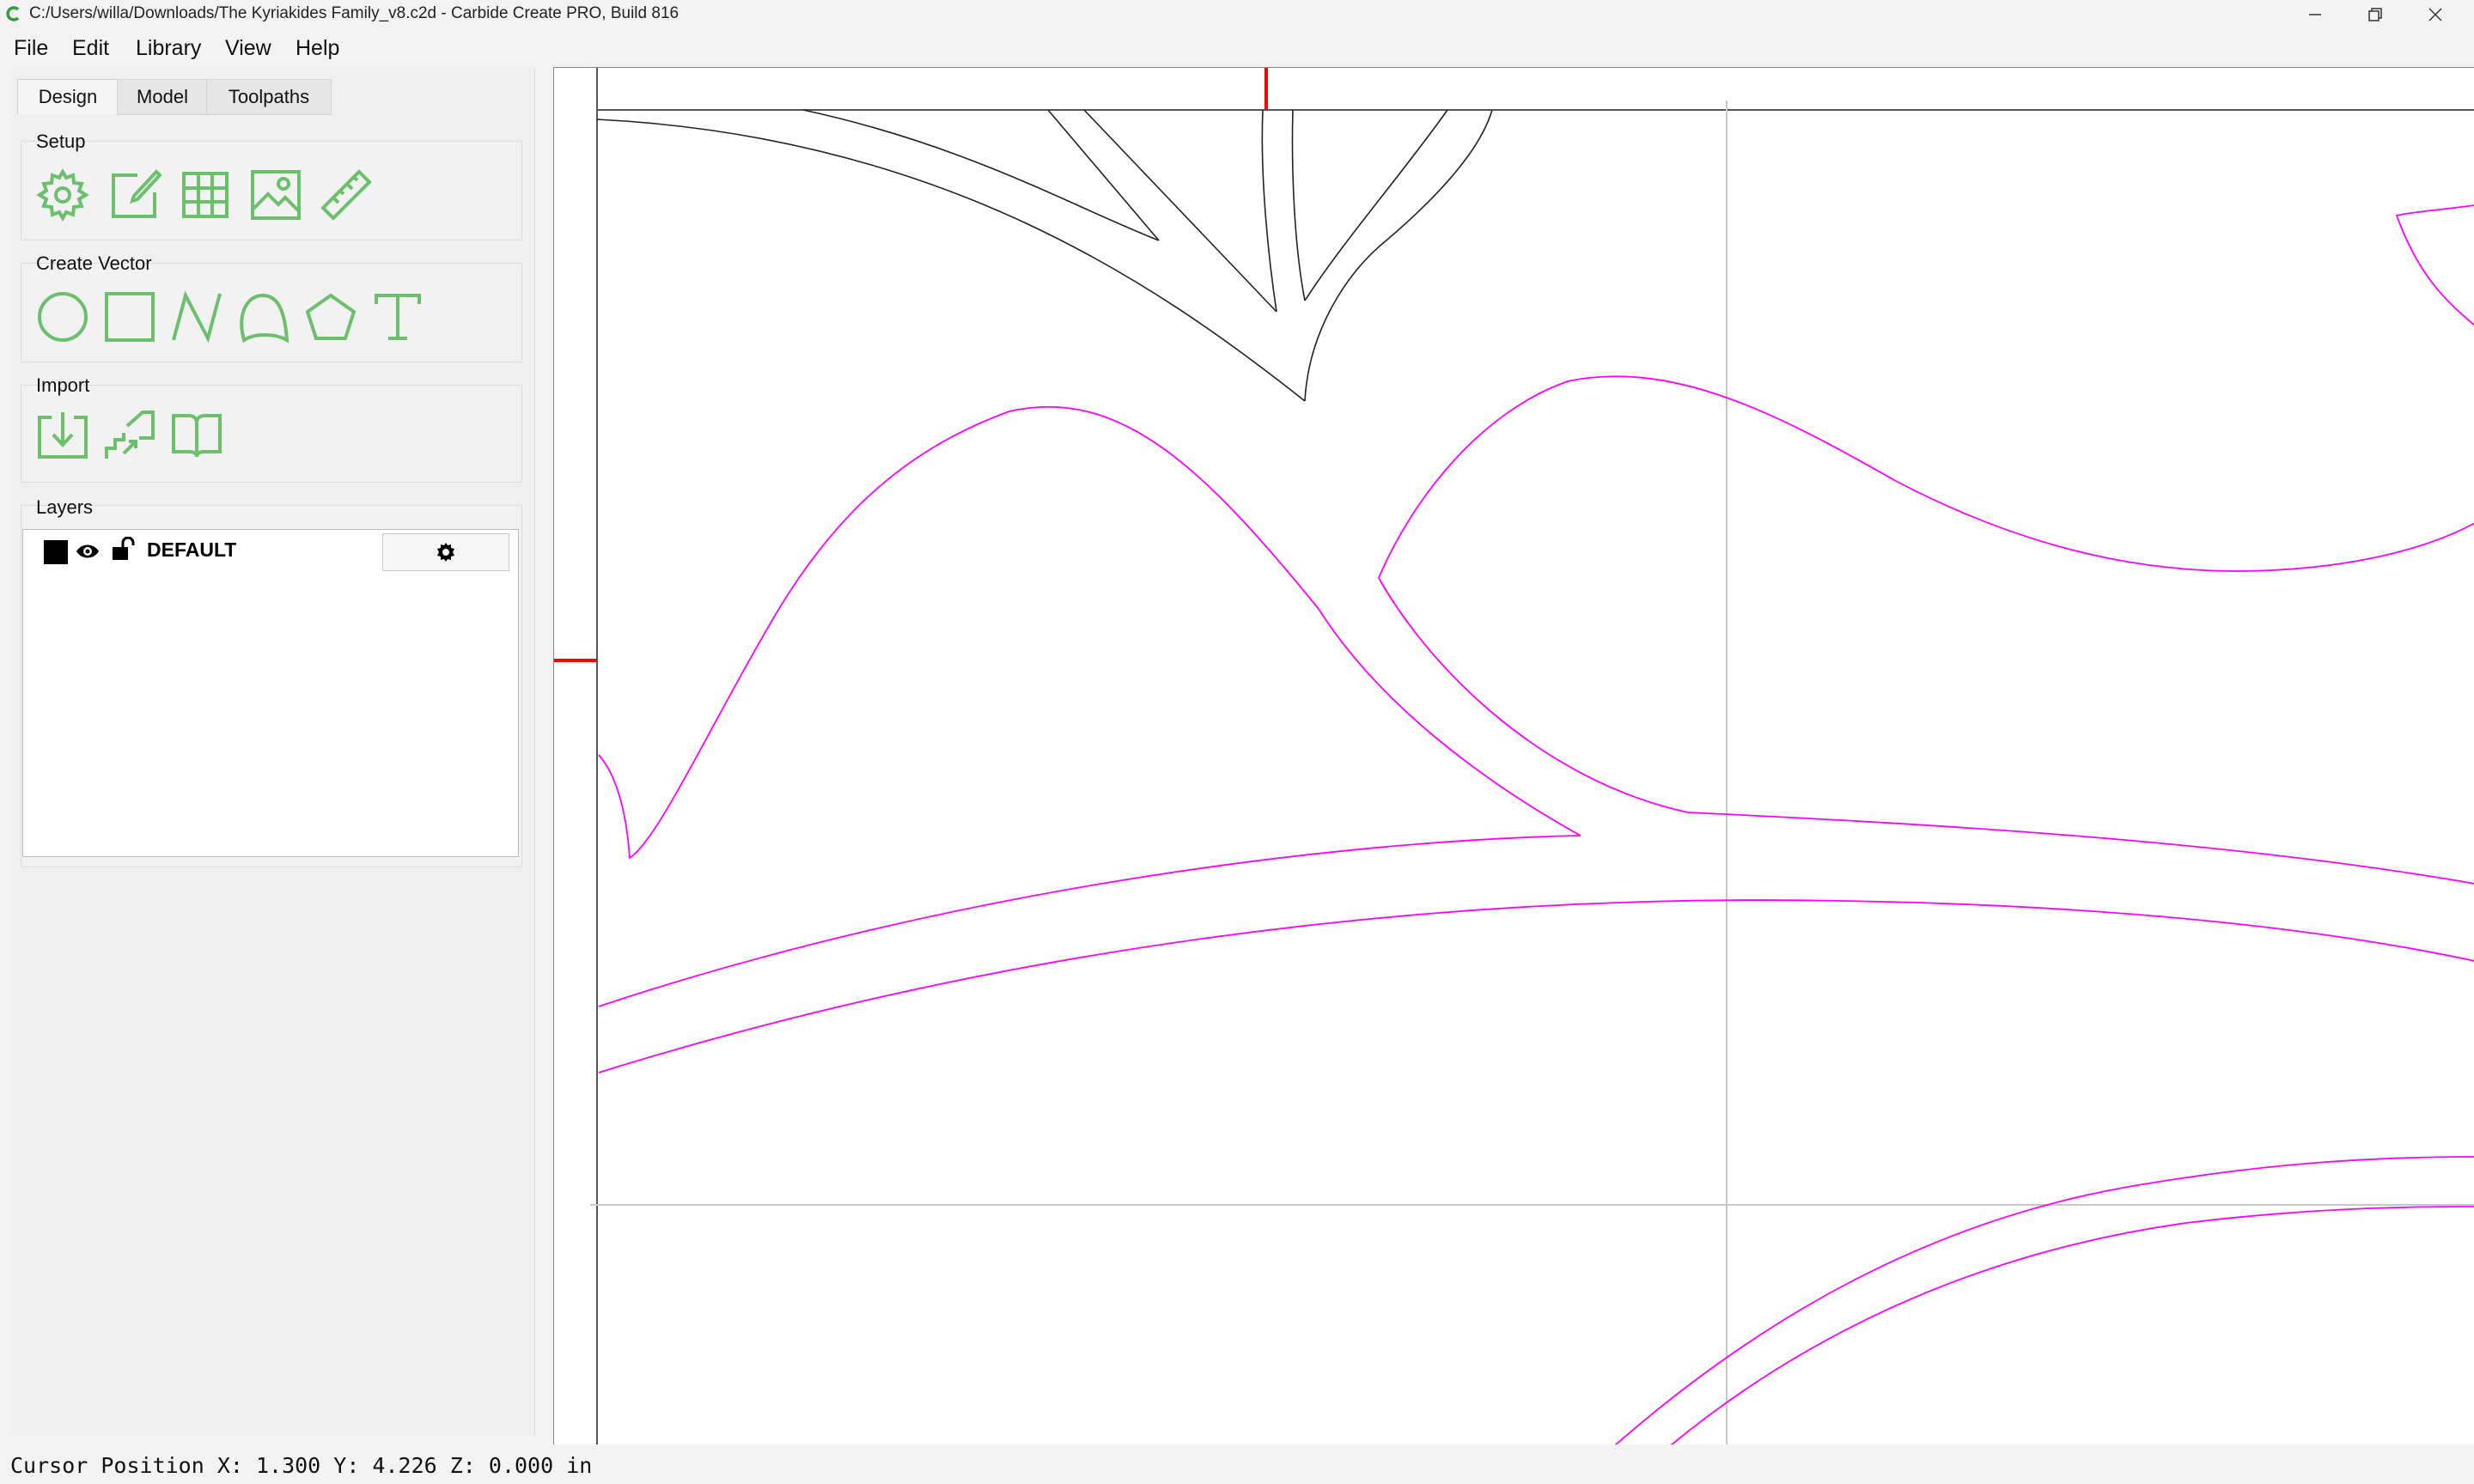 The image size is (2474, 1484). What do you see at coordinates (13, 13) in the screenshot?
I see `carbide-create-logo-icon` at bounding box center [13, 13].